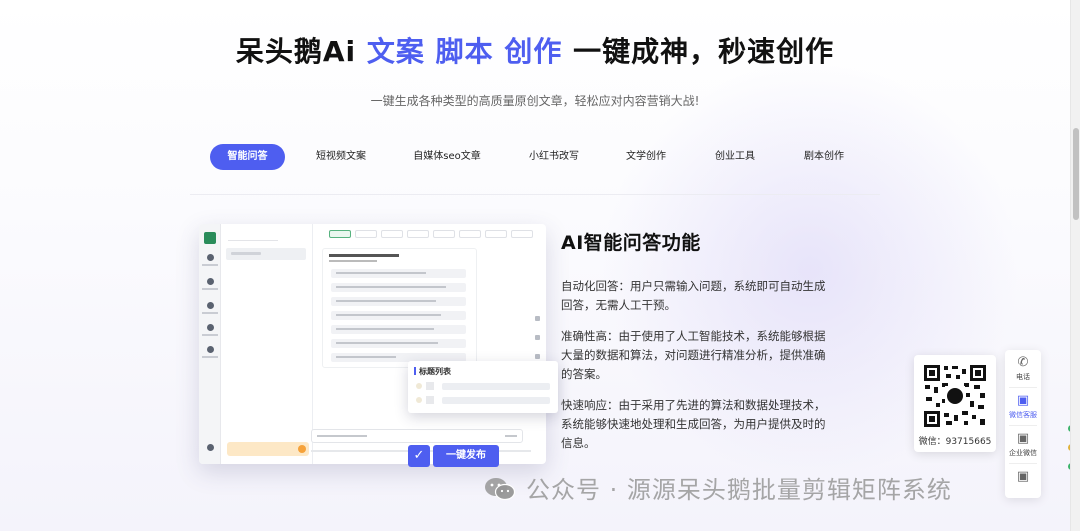  I want to click on qr-code-icon, so click(955, 396).